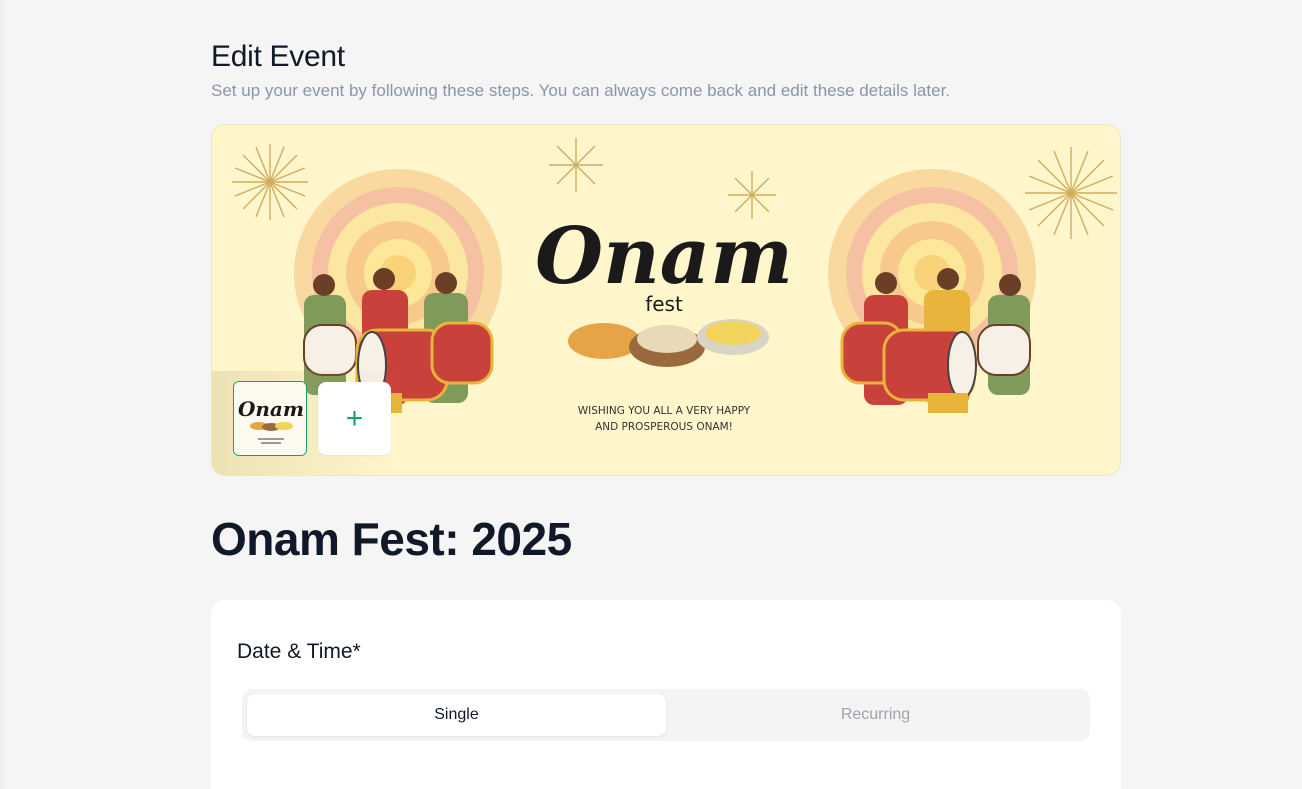 The image size is (1302, 789). What do you see at coordinates (664, 256) in the screenshot?
I see `banner-headline: Onam` at bounding box center [664, 256].